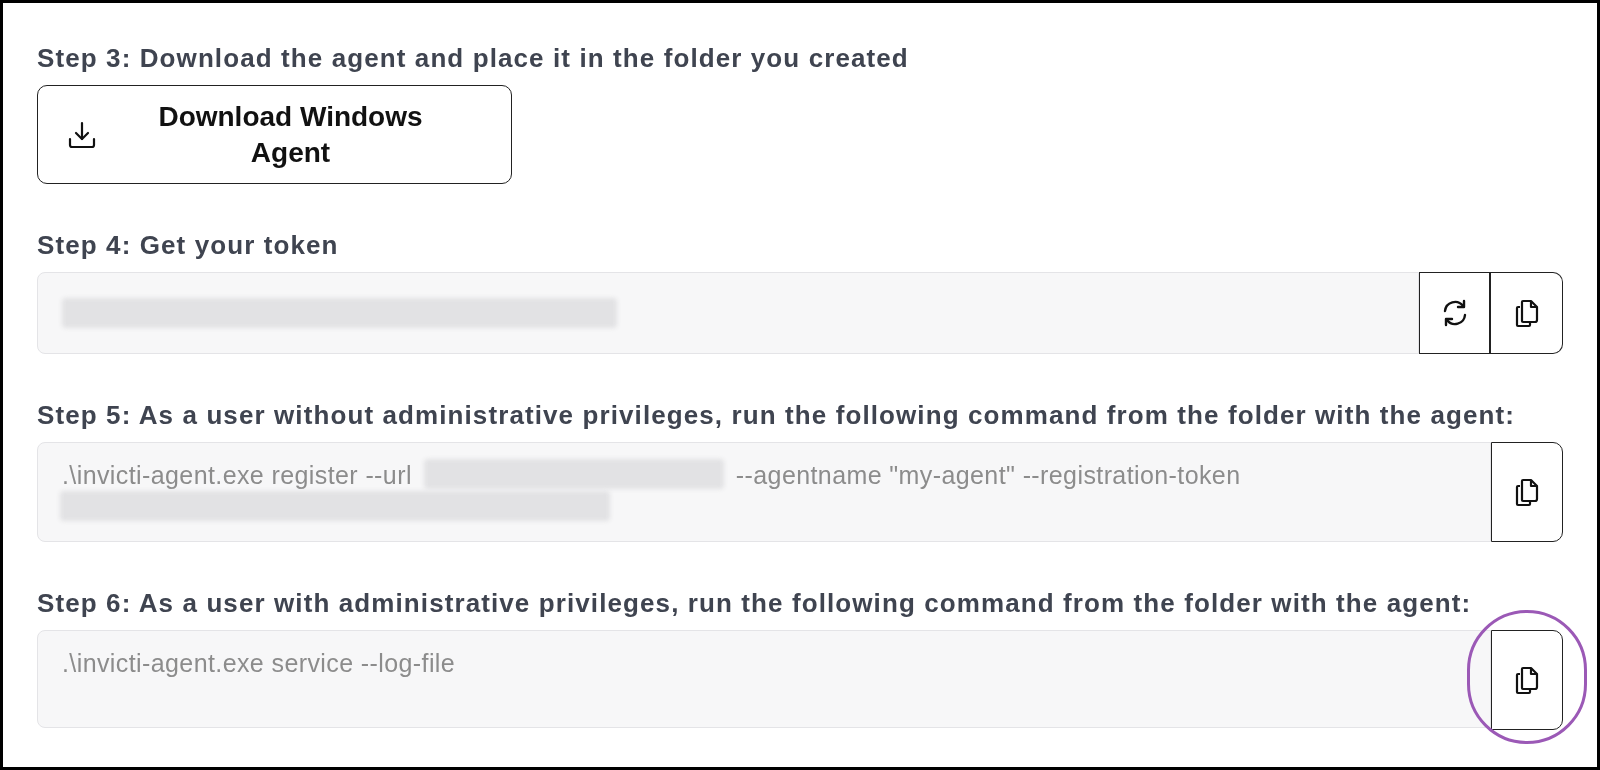 The height and width of the screenshot is (770, 1600). Describe the element at coordinates (764, 492) in the screenshot. I see `command-field: .\invicti-agent.exe register --url --agentname "my-agent" --registration-token` at that location.